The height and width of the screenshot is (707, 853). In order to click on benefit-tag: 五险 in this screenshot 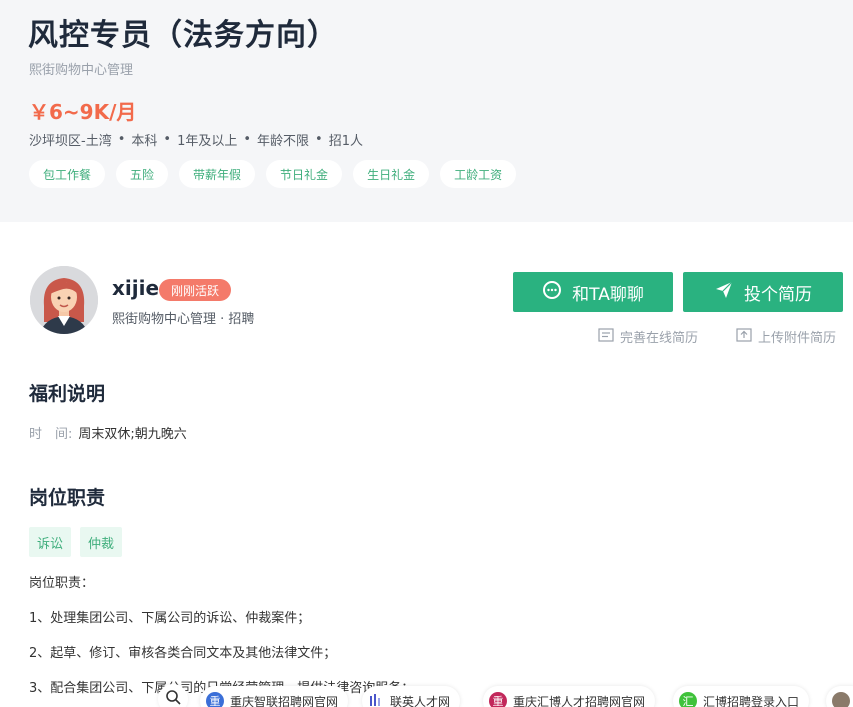, I will do `click(142, 174)`.